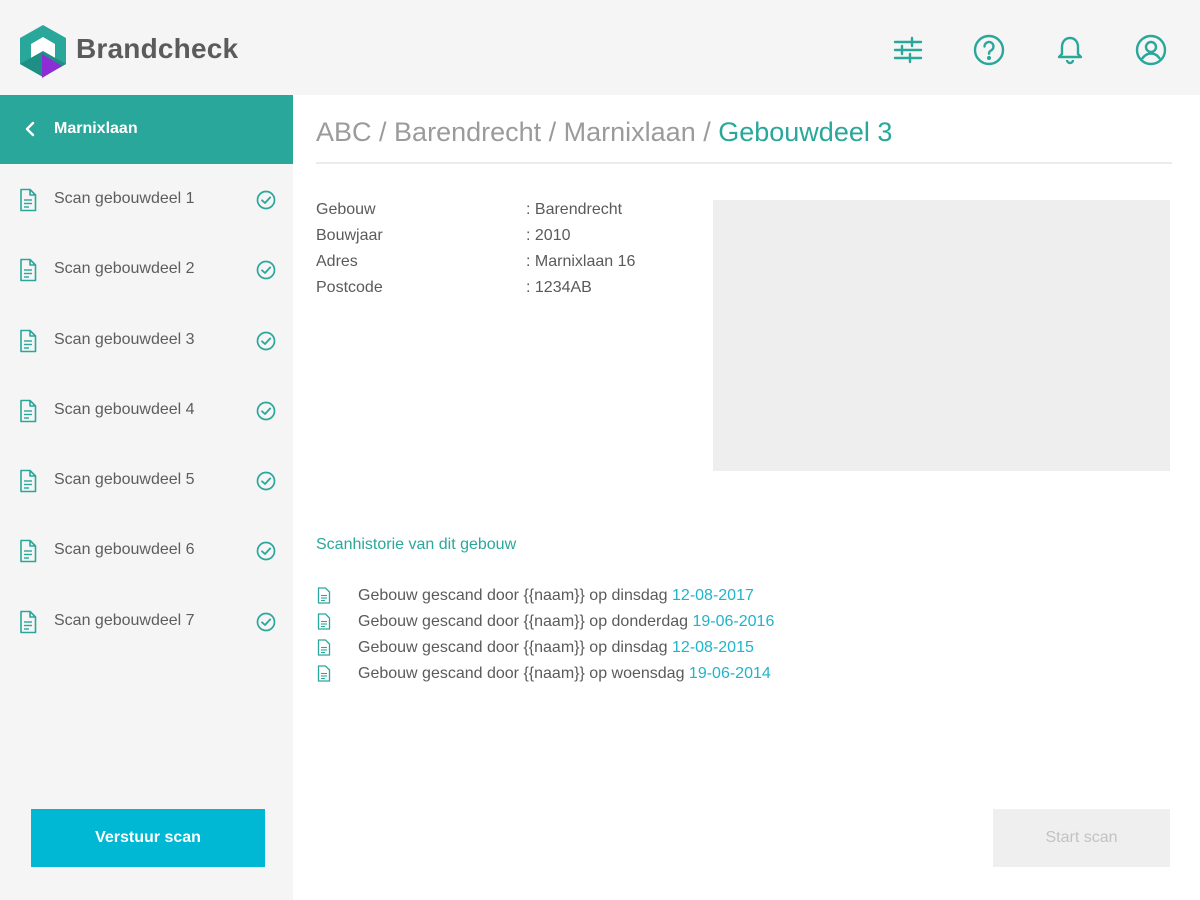 The height and width of the screenshot is (900, 1200). What do you see at coordinates (124, 480) in the screenshot?
I see `sidebar-item-label: Scan gebouwdeel 5` at bounding box center [124, 480].